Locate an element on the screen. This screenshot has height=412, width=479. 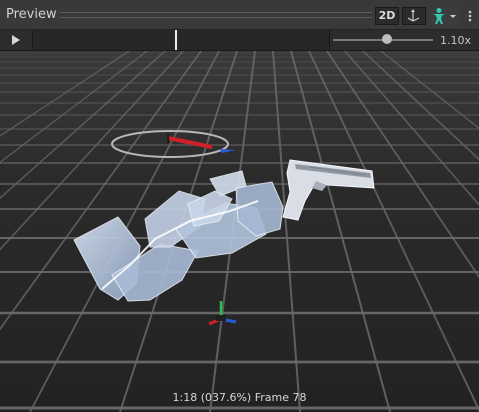
panel-menu-button is located at coordinates (470, 16).